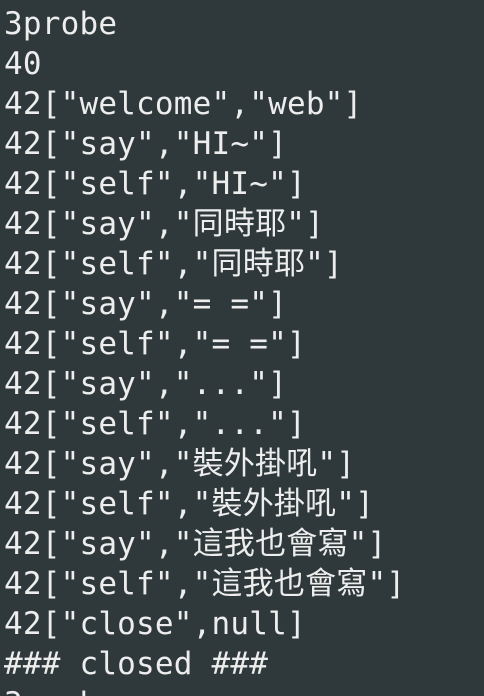 The width and height of the screenshot is (484, 696). I want to click on output-line: 42["self","..."], so click(155, 424).